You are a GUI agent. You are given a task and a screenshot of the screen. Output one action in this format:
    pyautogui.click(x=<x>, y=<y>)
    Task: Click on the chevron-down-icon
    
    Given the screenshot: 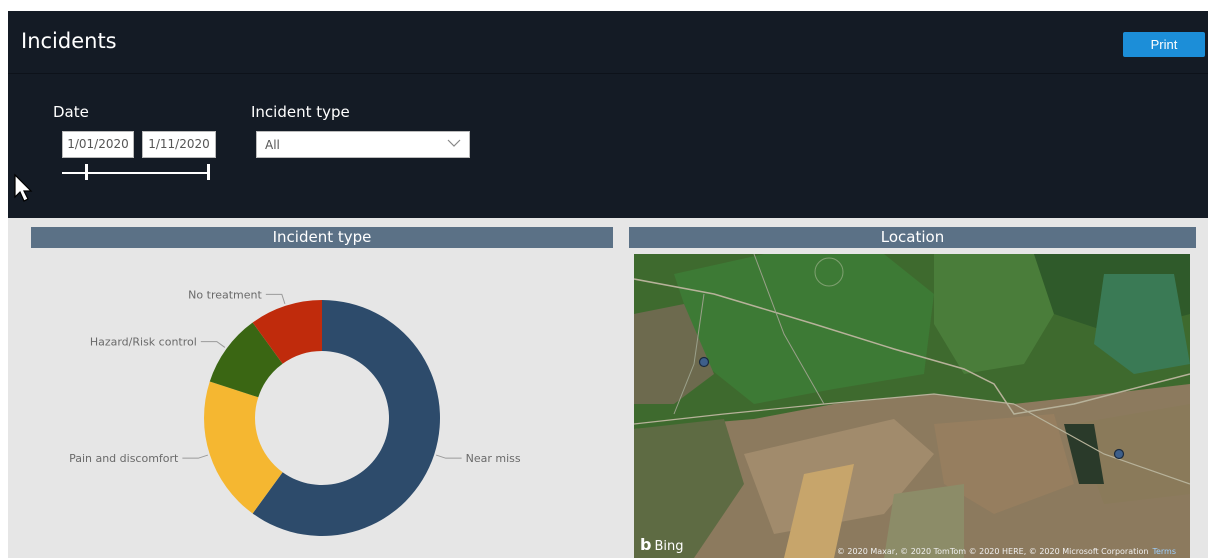 What is the action you would take?
    pyautogui.click(x=454, y=143)
    